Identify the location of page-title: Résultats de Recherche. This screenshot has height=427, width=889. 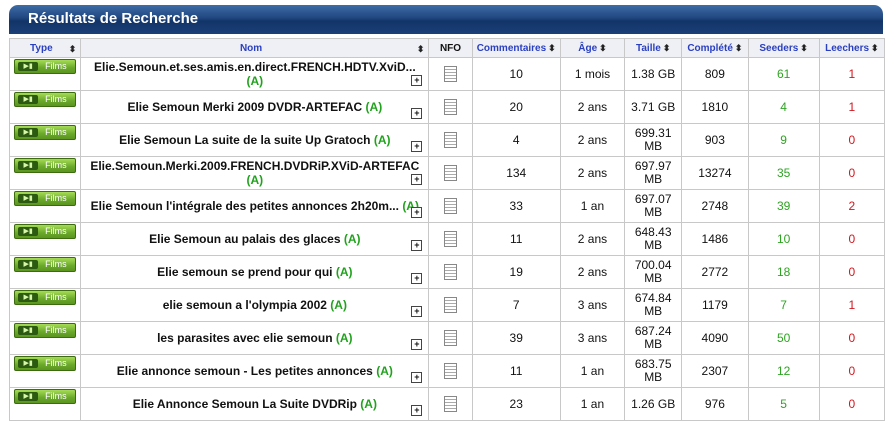
(113, 18).